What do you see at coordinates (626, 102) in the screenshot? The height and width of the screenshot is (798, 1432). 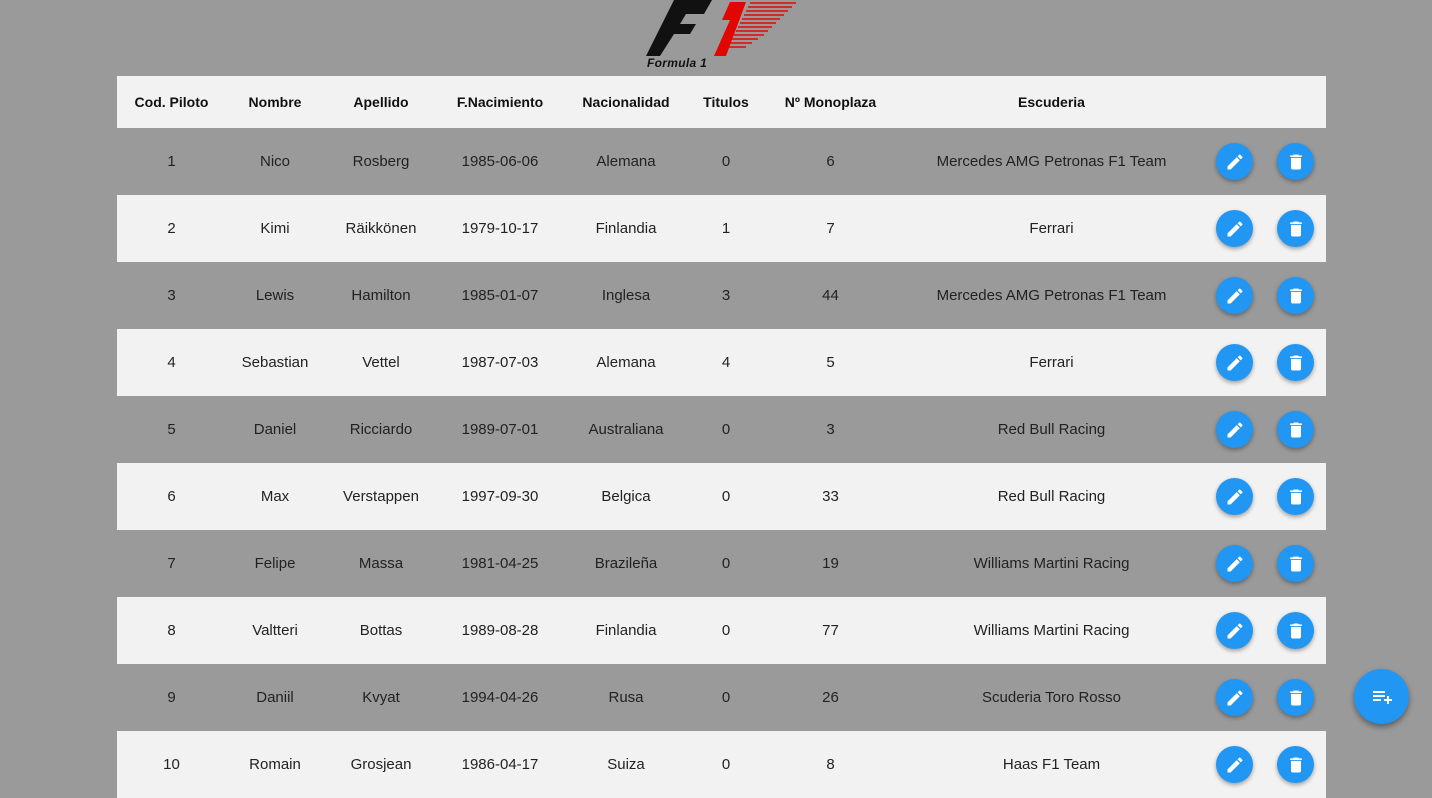 I see `header-nacionalidad: Nacionalidad` at bounding box center [626, 102].